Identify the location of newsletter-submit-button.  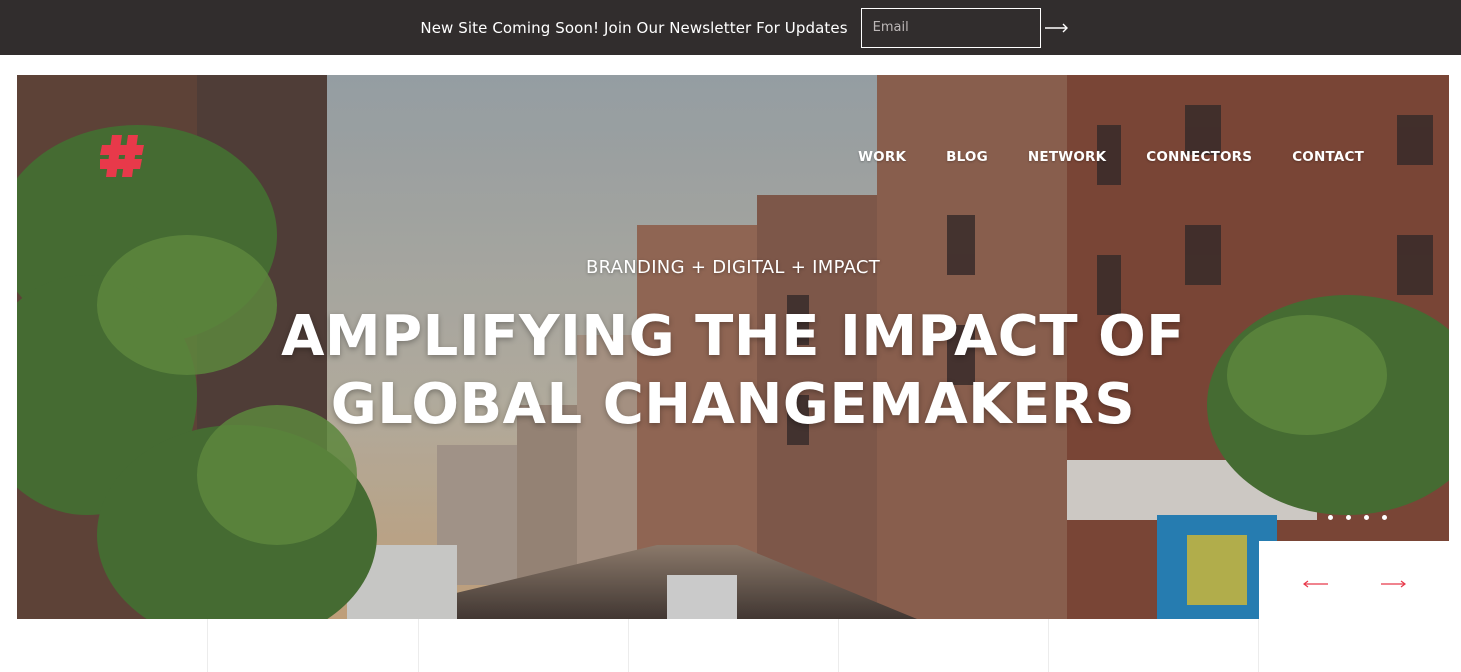
(1056, 28).